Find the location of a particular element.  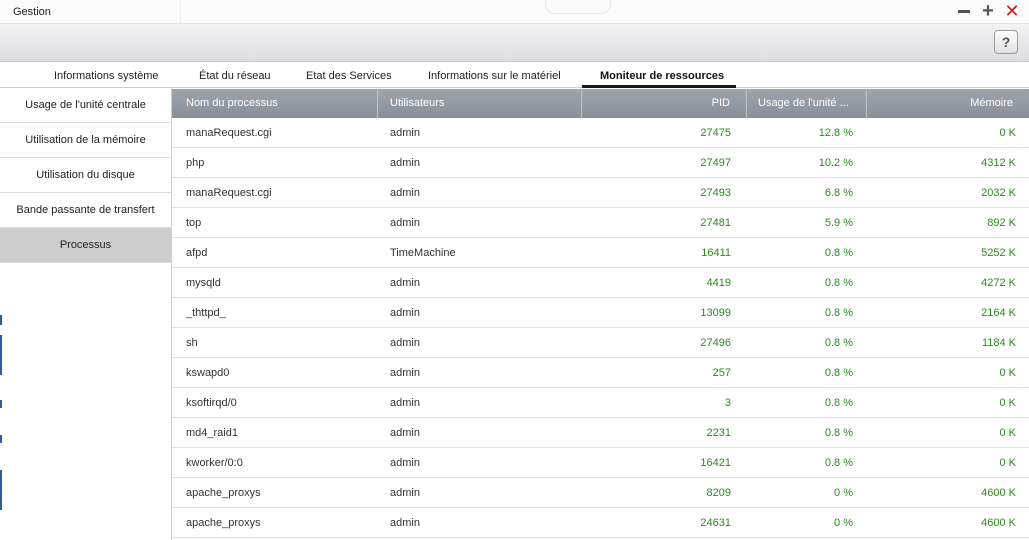

memory-cell: 1184 K is located at coordinates (998, 343).